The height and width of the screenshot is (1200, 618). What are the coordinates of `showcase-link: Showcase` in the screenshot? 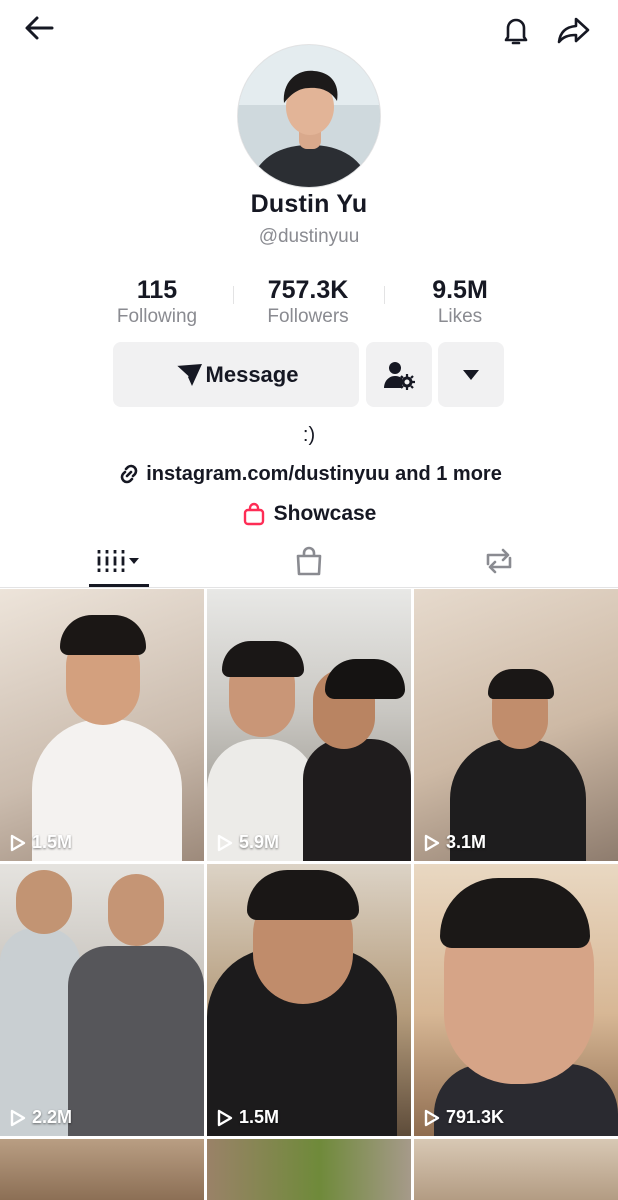 It's located at (309, 514).